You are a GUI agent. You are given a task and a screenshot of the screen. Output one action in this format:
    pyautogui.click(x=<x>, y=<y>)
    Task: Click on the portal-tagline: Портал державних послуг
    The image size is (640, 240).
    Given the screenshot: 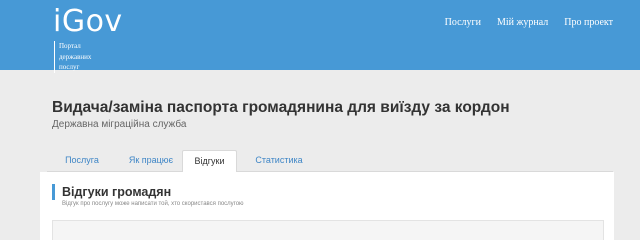 What is the action you would take?
    pyautogui.click(x=84, y=57)
    